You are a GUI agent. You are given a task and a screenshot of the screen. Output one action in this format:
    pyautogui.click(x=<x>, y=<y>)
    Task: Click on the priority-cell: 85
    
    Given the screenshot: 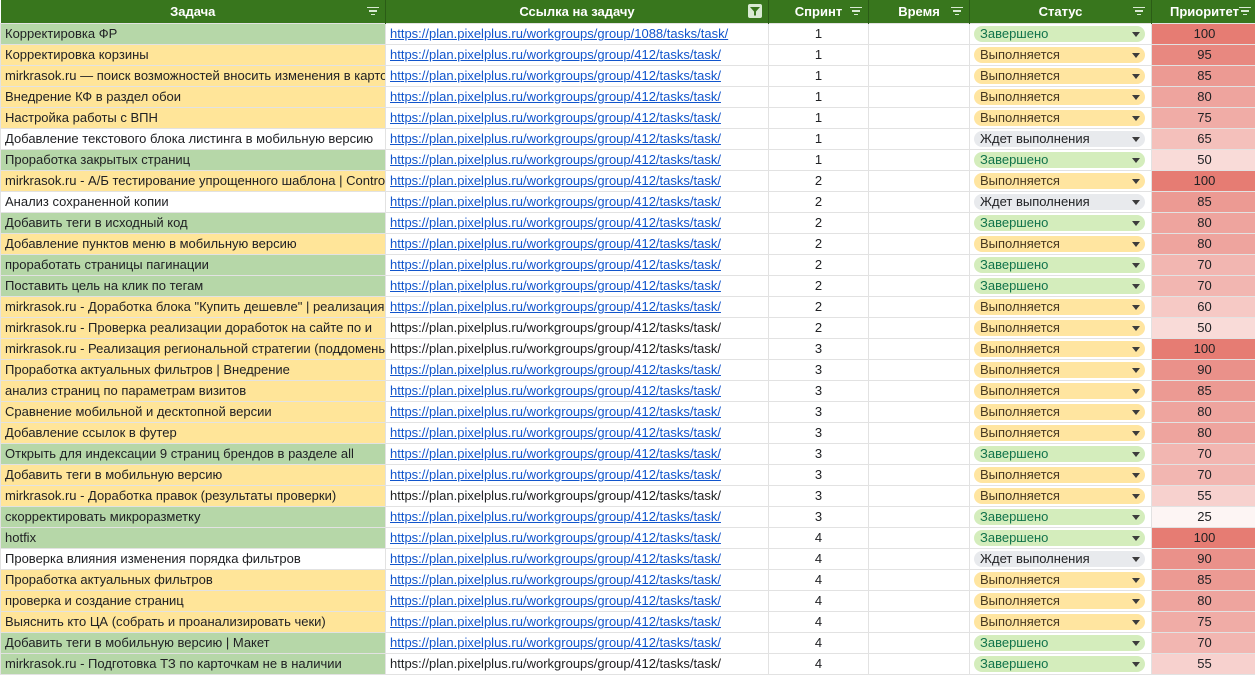 What is the action you would take?
    pyautogui.click(x=1204, y=580)
    